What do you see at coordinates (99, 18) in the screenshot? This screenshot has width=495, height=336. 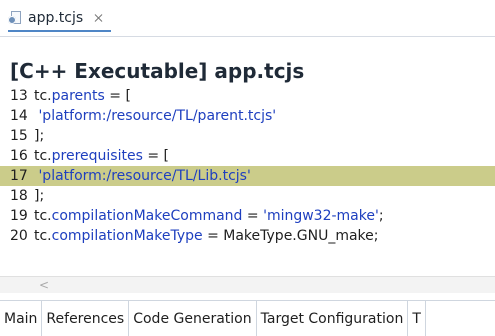 I see `close-icon` at bounding box center [99, 18].